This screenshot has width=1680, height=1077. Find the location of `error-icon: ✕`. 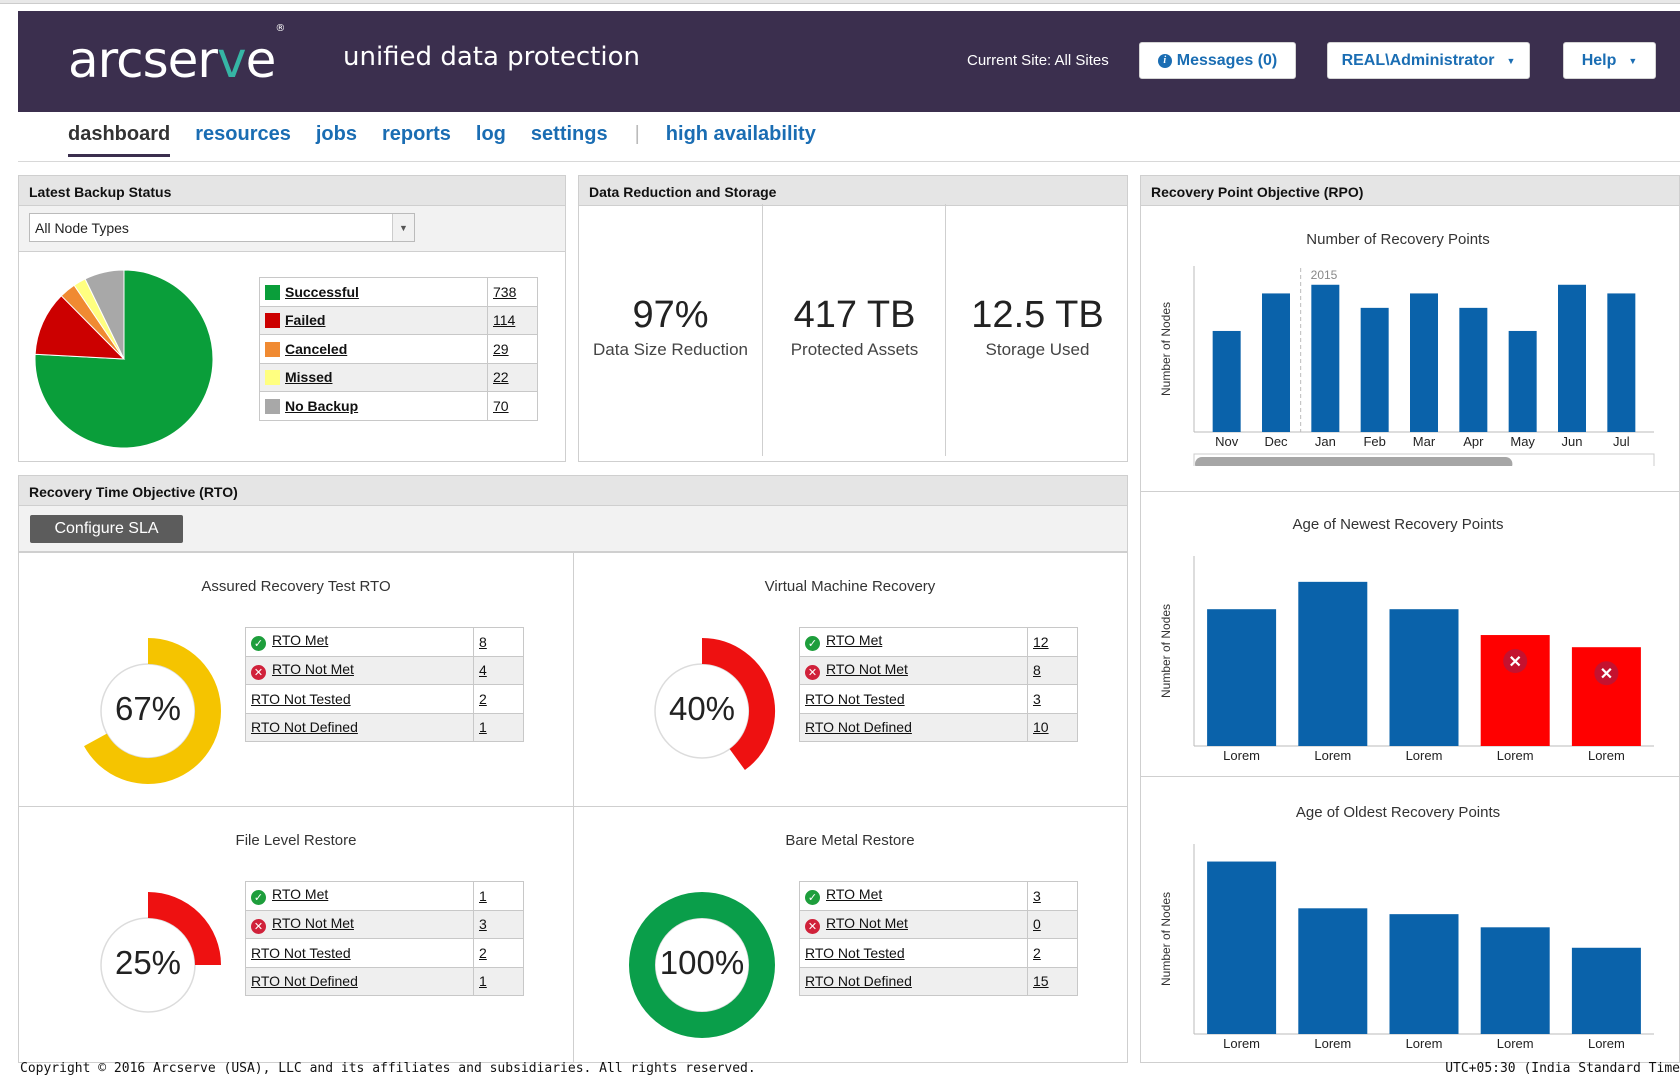

error-icon: ✕ is located at coordinates (258, 672).